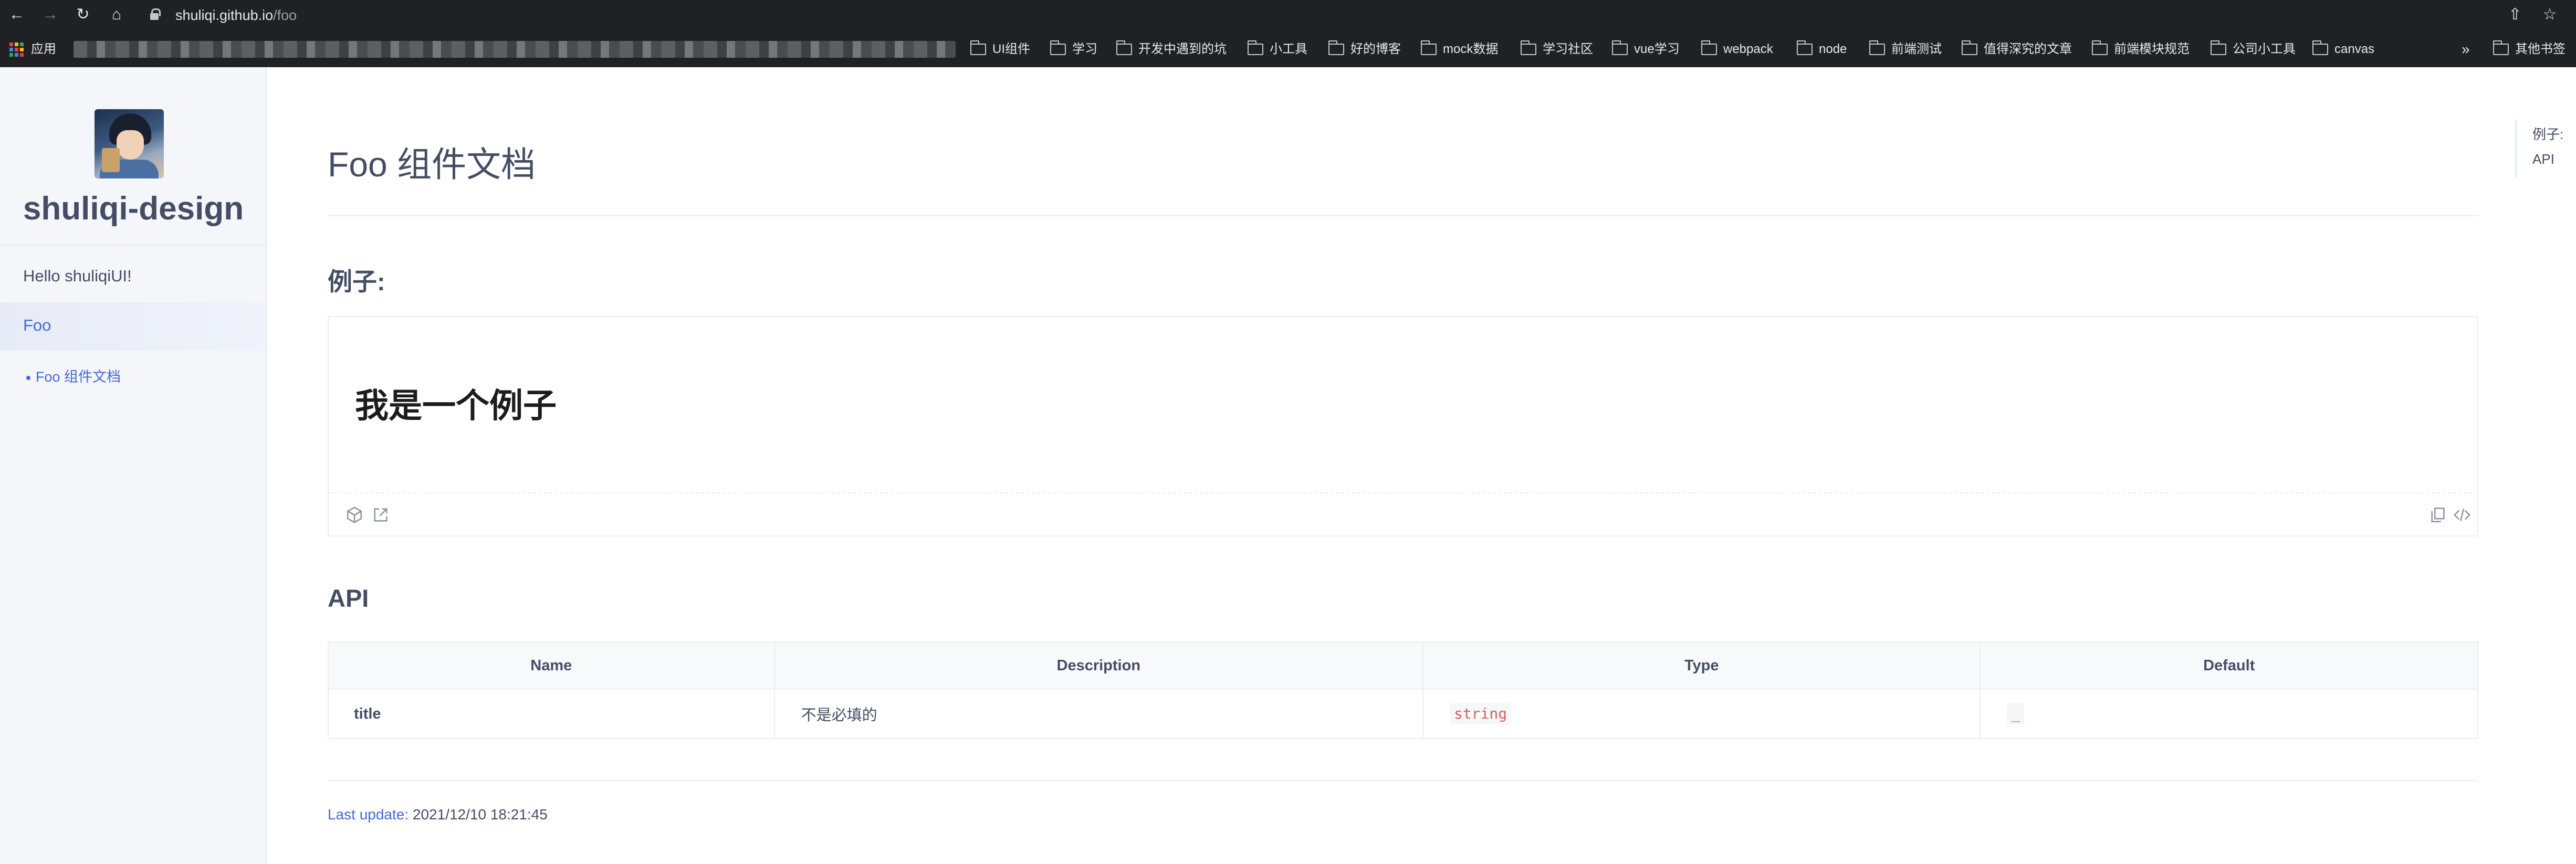 This screenshot has width=2576, height=864. I want to click on sidebar-item-hello: Hello shuliqiUI!, so click(77, 276).